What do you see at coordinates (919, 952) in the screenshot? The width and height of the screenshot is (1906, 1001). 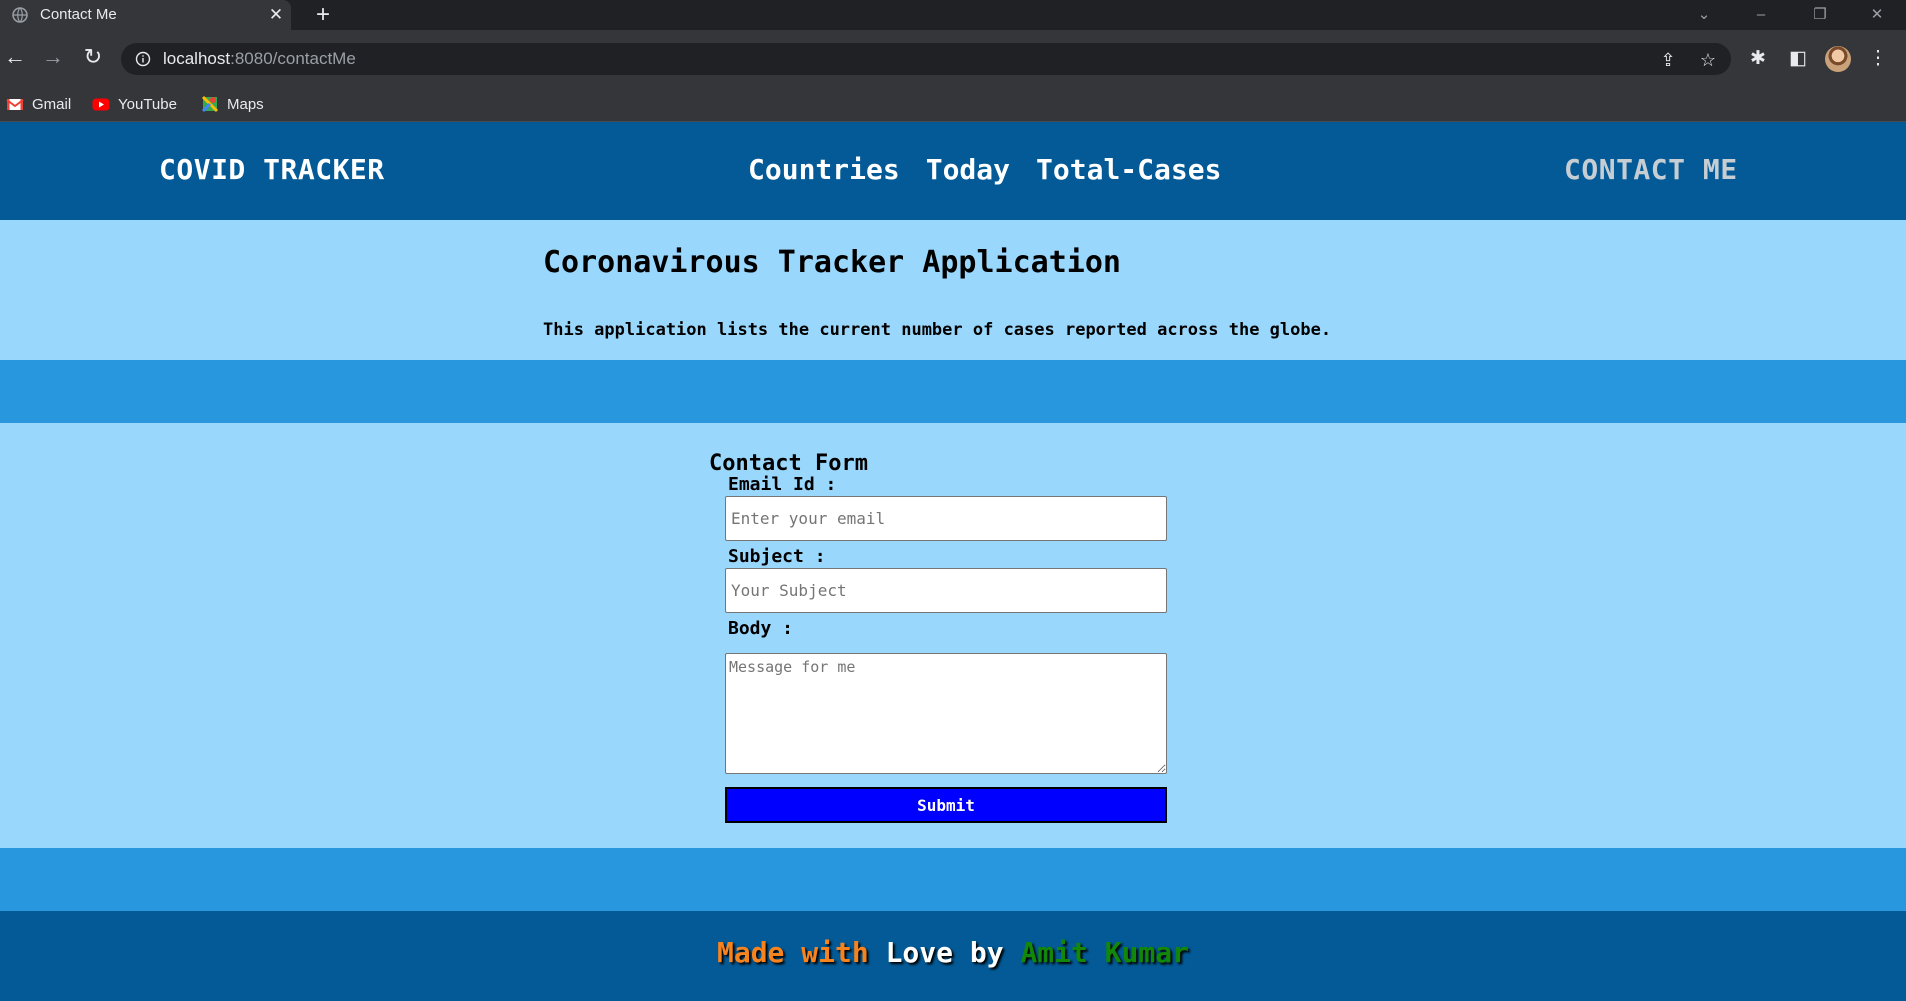 I see `footer-love: Love` at bounding box center [919, 952].